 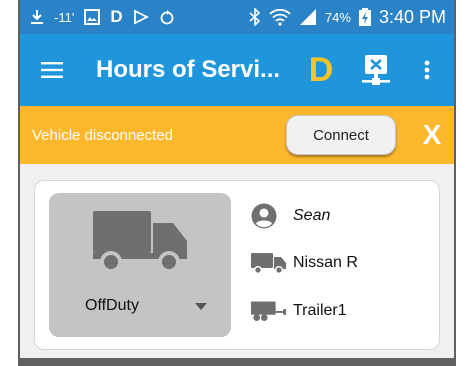 I want to click on vehicle-row: Nissan R, so click(x=304, y=263).